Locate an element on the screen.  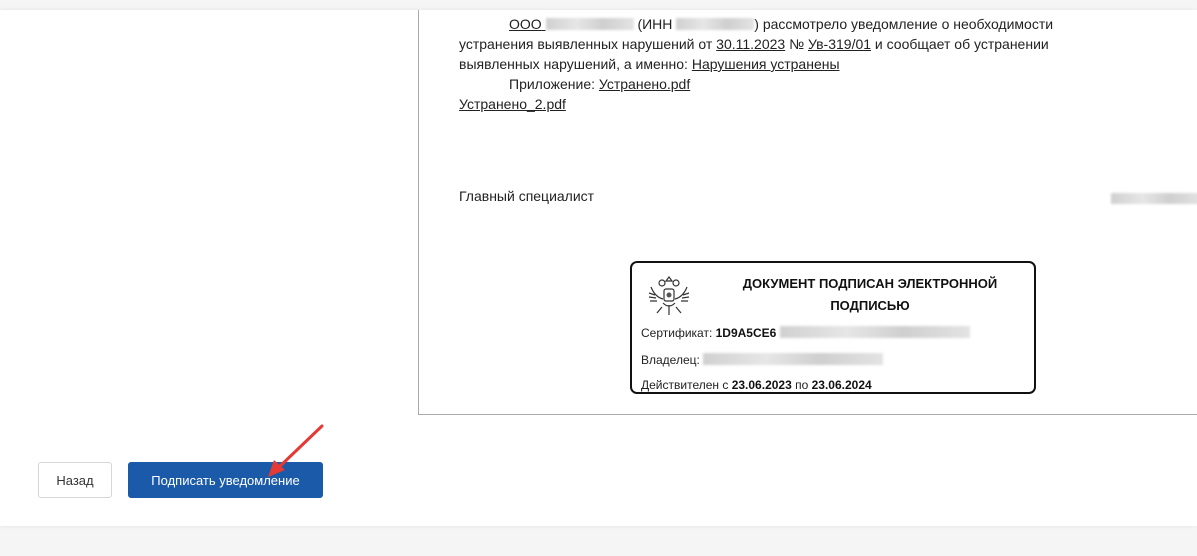
org-name-link: ООО is located at coordinates (571, 24).